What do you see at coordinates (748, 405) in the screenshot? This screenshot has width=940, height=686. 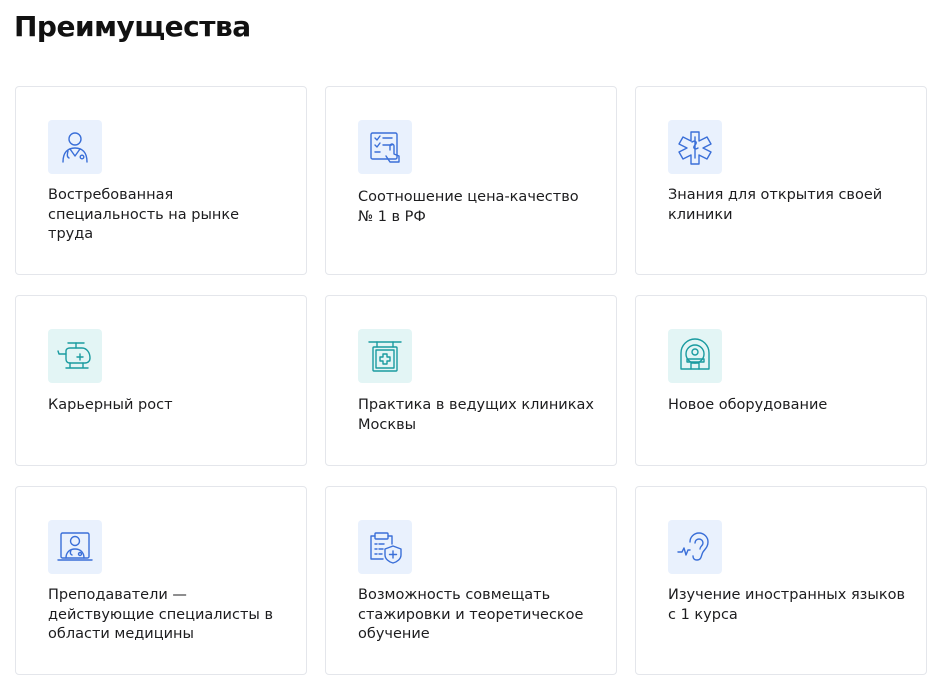 I see `card-text: Новое оборудование` at bounding box center [748, 405].